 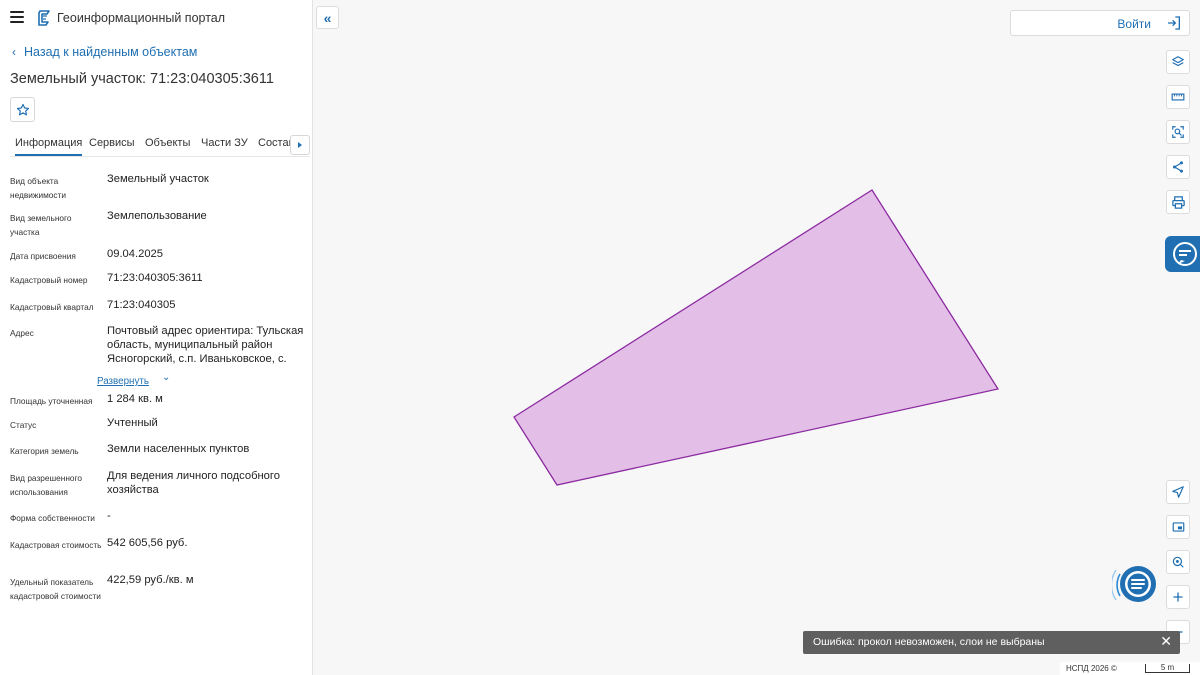 I want to click on field-value: 1 284 кв. м, so click(x=135, y=399).